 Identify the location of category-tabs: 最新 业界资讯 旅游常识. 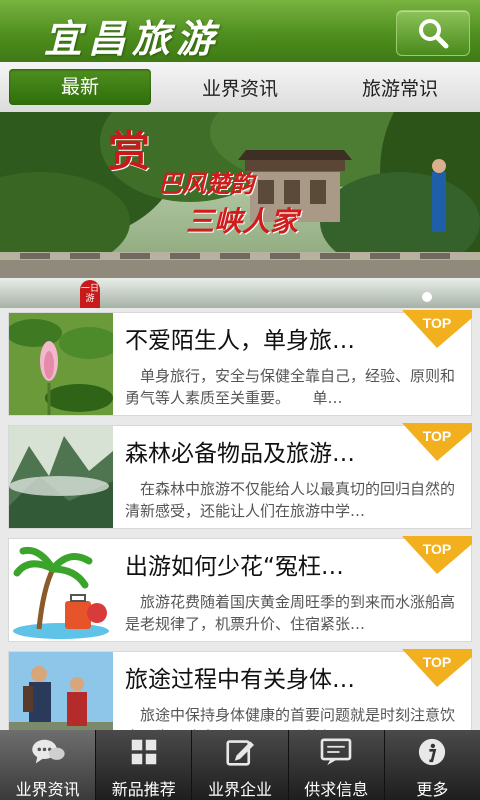
(240, 87).